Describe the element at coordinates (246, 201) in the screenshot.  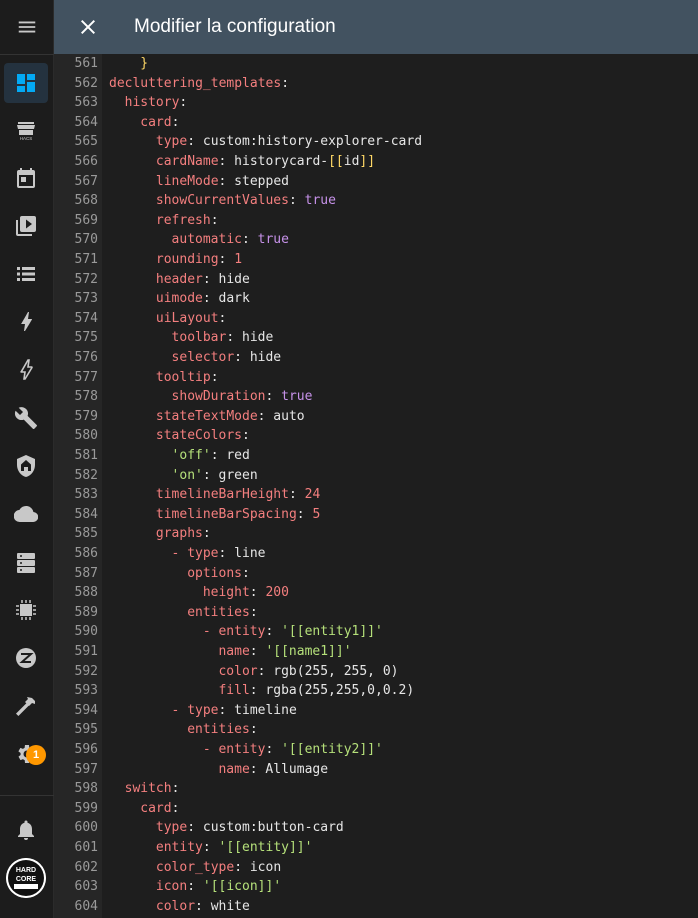
I see `line-text: showCurrentValues: true` at that location.